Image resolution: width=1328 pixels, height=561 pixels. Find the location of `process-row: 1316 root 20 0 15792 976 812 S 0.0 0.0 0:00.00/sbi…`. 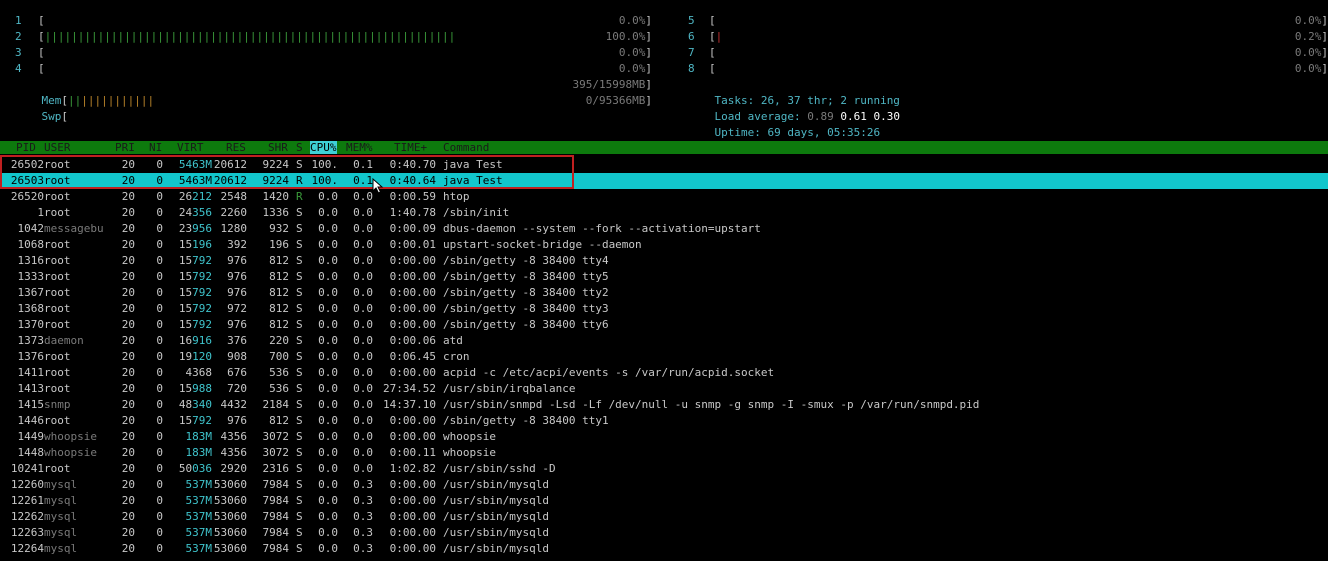

process-row: 1316 root 20 0 15792 976 812 S 0.0 0.0 0:00.00/sbi… is located at coordinates (664, 261).